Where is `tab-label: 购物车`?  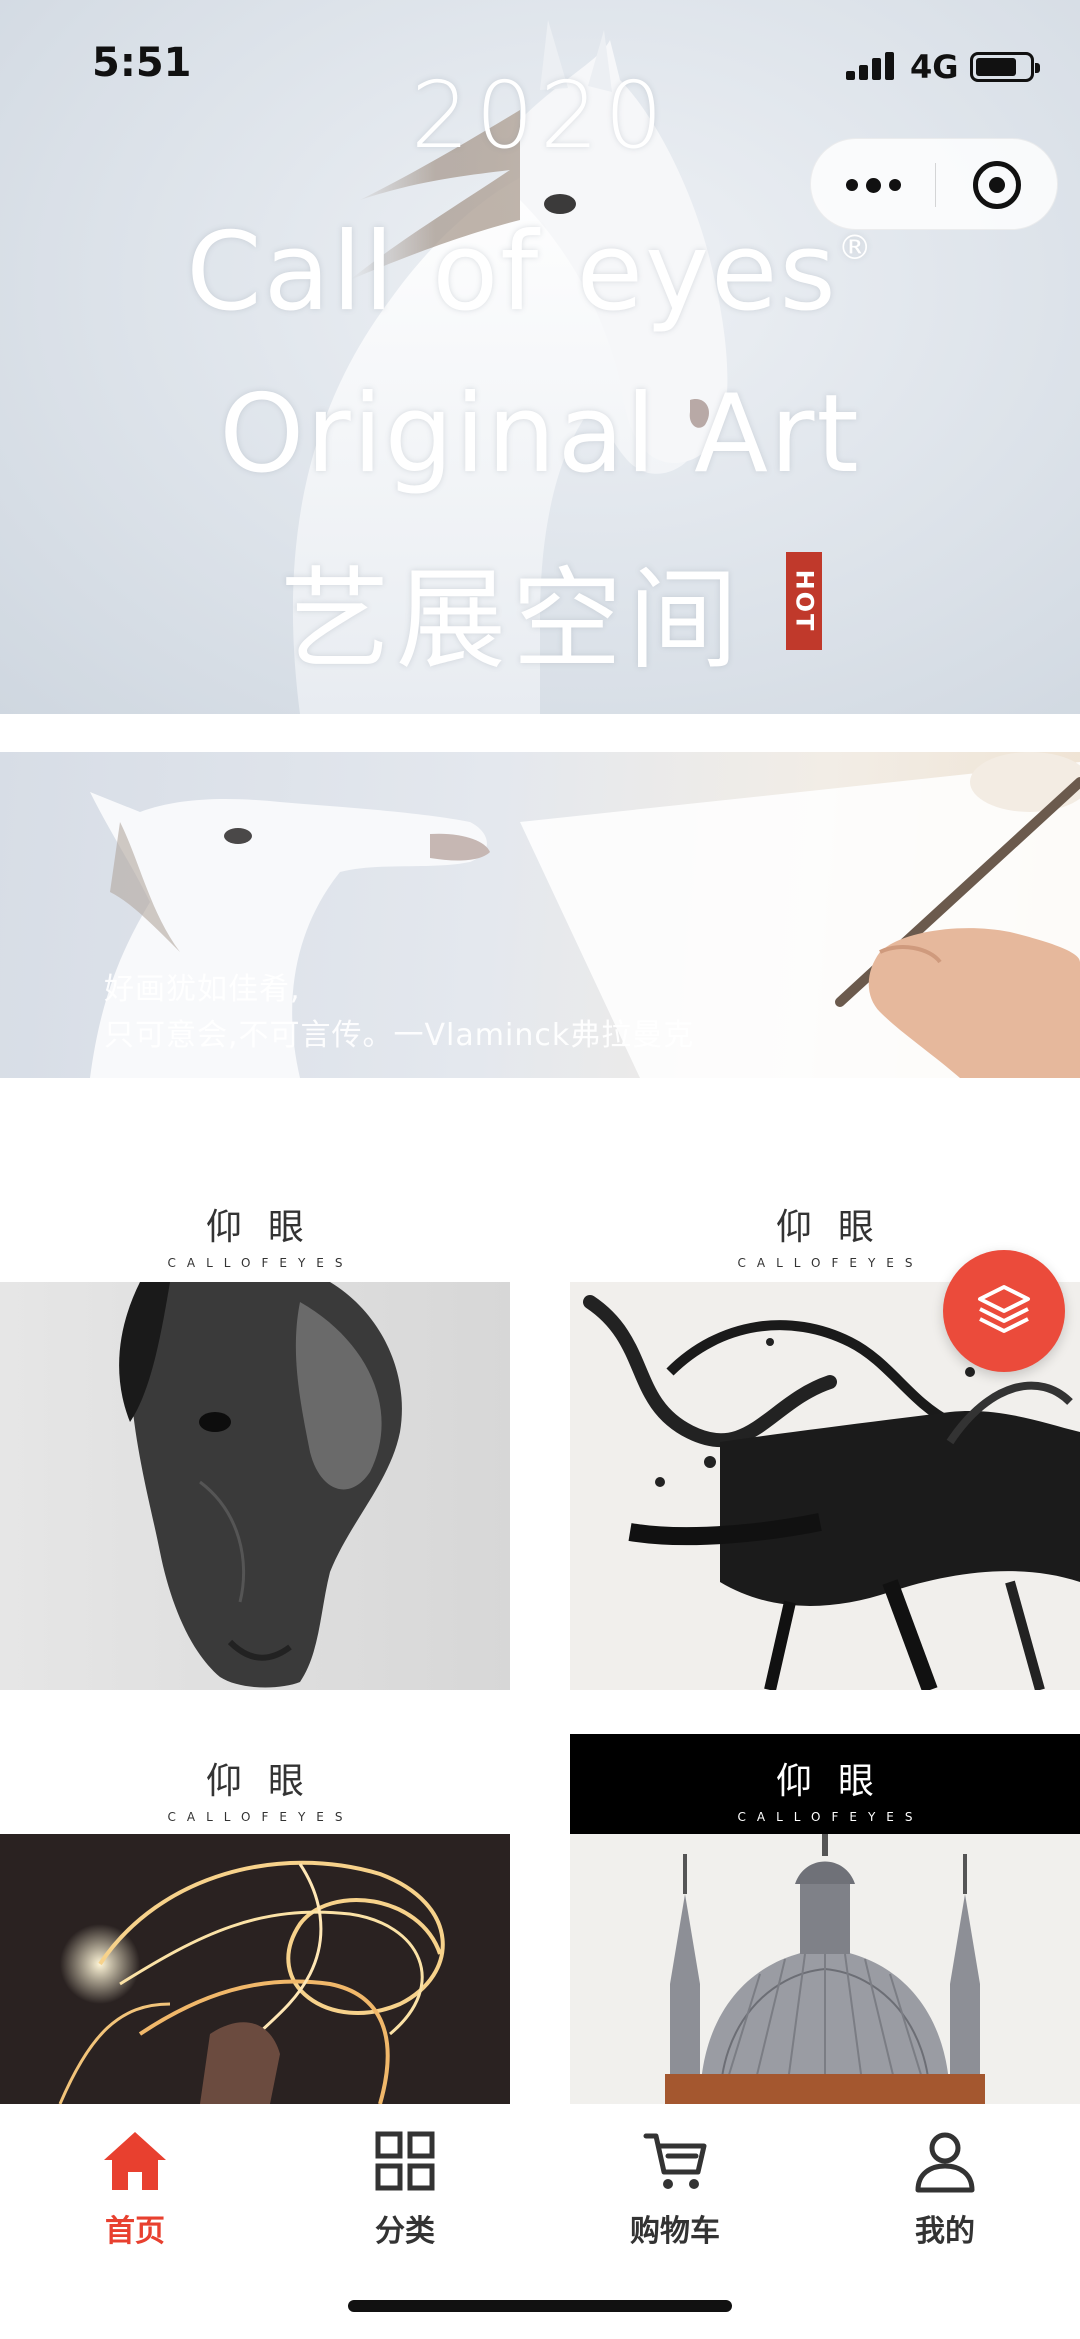
tab-label: 购物车 is located at coordinates (675, 2231).